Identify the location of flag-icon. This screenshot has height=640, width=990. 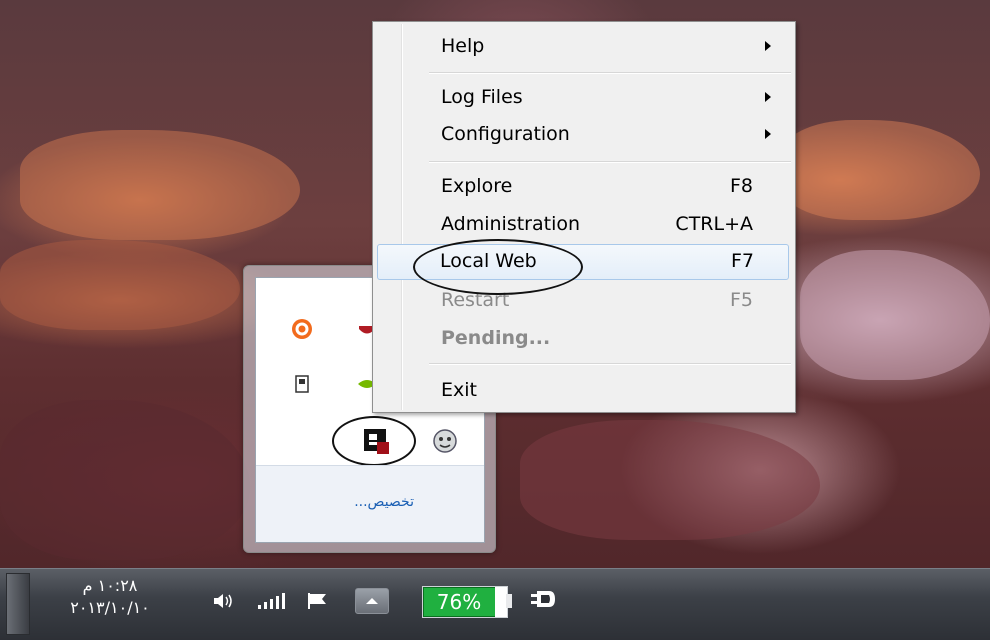
(318, 601).